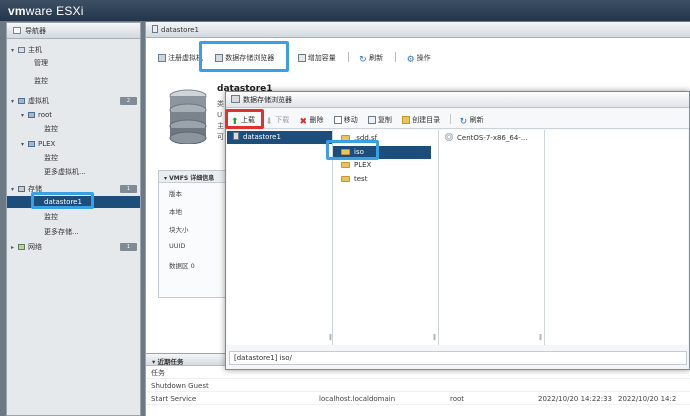 The image size is (690, 416). Describe the element at coordinates (458, 358) in the screenshot. I see `current-path-bar: [datastore1] iso/` at that location.